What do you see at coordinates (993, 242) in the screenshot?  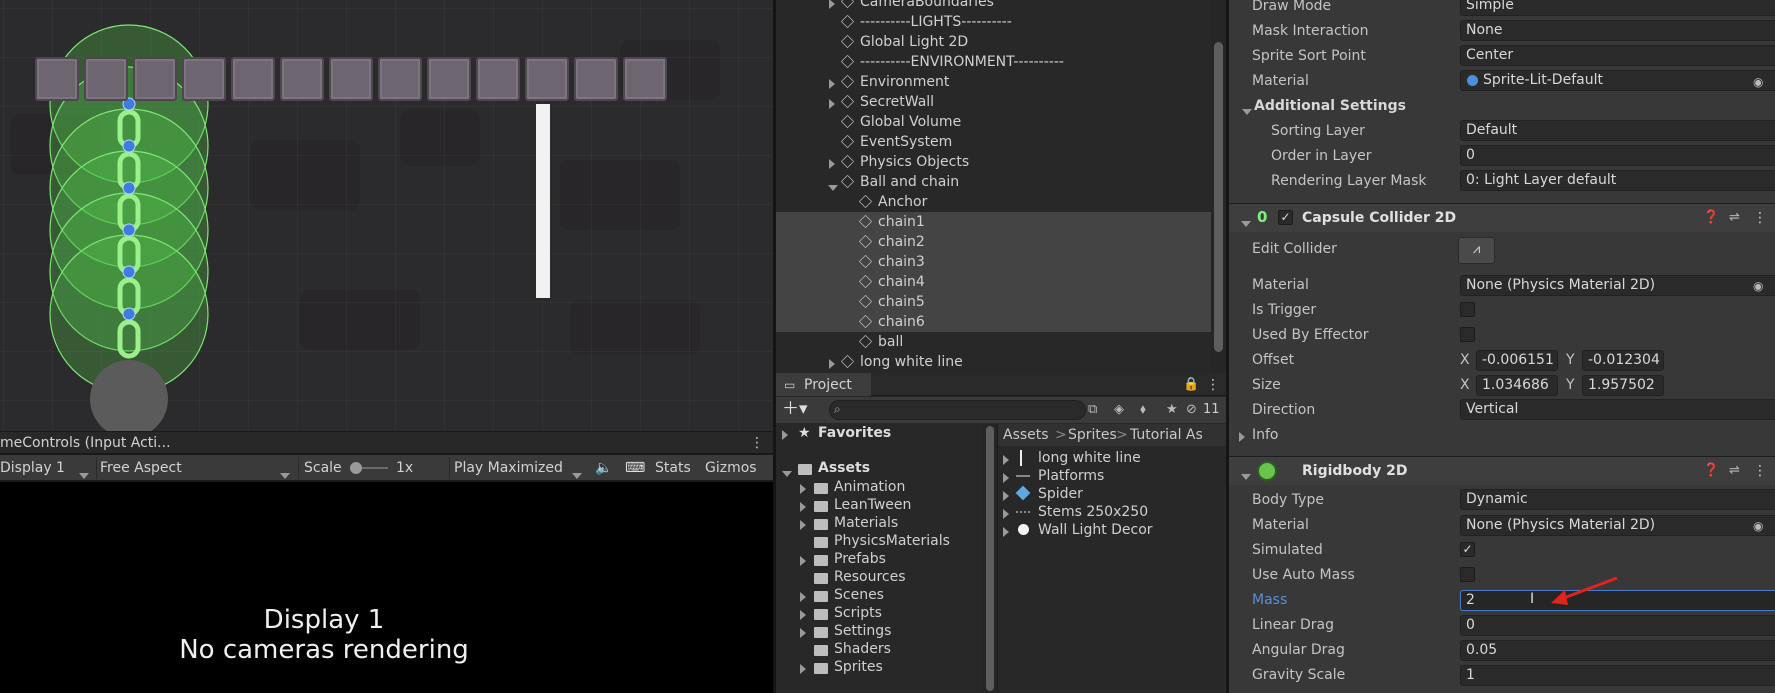 I see `hierarchy-item: chain2` at bounding box center [993, 242].